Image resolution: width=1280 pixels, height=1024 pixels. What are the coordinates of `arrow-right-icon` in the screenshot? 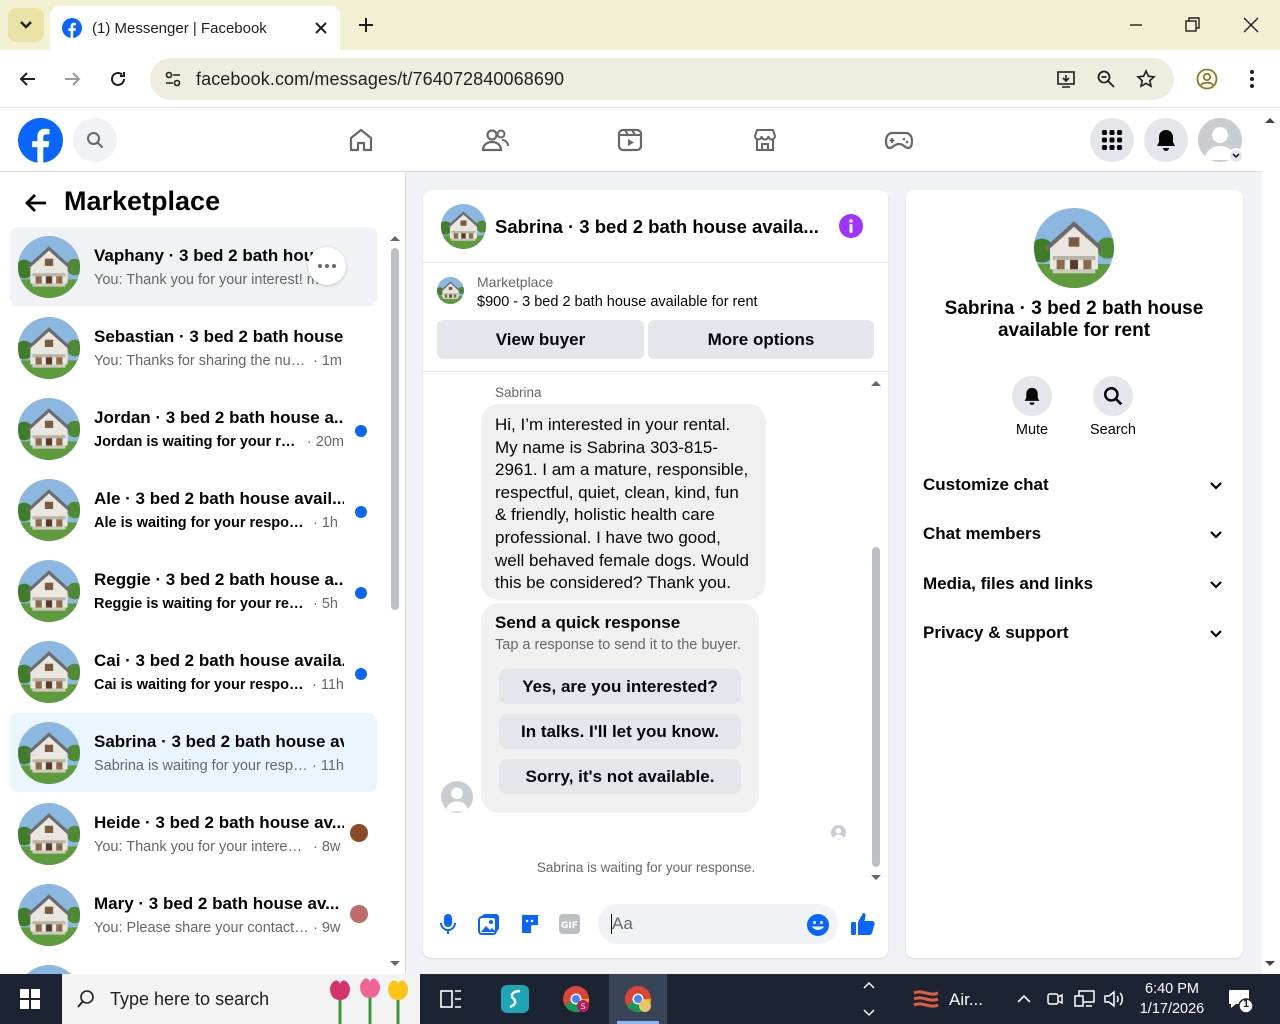 It's located at (73, 79).